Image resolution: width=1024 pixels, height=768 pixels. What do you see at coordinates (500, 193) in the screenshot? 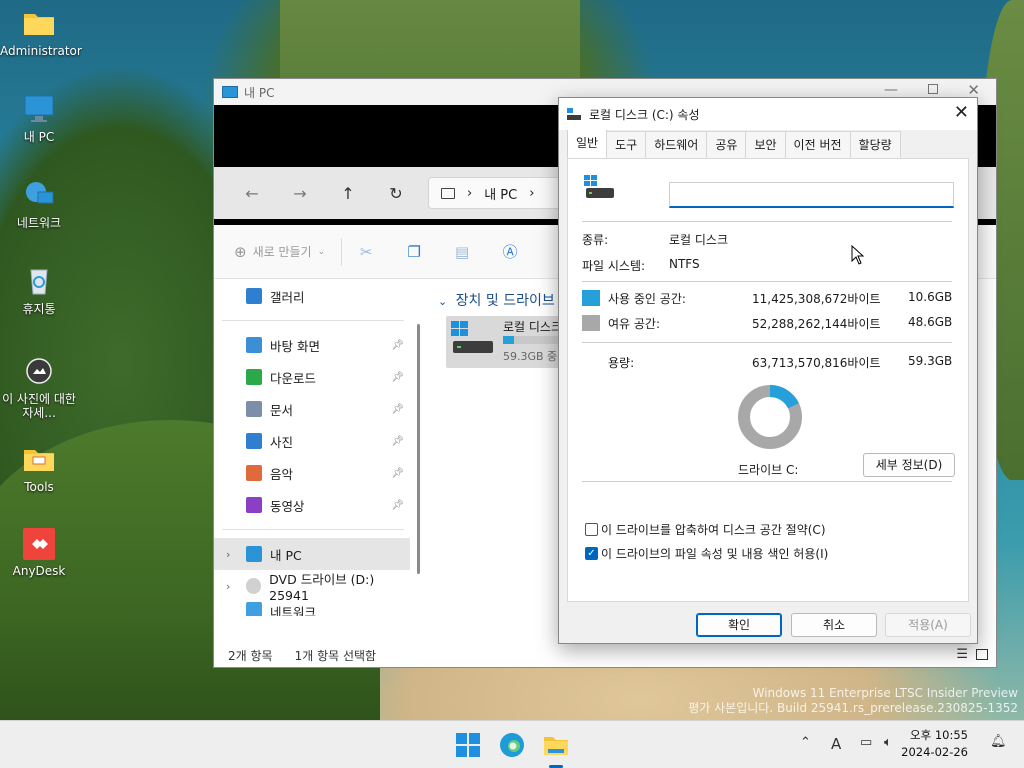
I see `address-segment: 내 PC` at bounding box center [500, 193].